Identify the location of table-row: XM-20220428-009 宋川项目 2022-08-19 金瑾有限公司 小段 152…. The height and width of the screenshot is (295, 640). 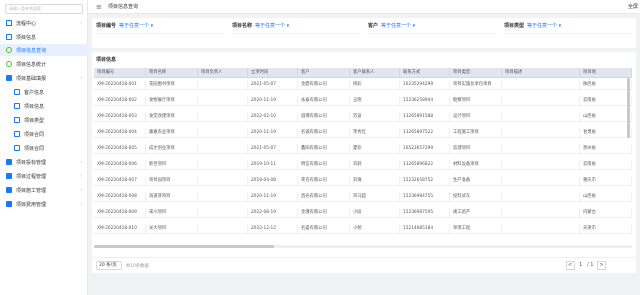
(363, 213).